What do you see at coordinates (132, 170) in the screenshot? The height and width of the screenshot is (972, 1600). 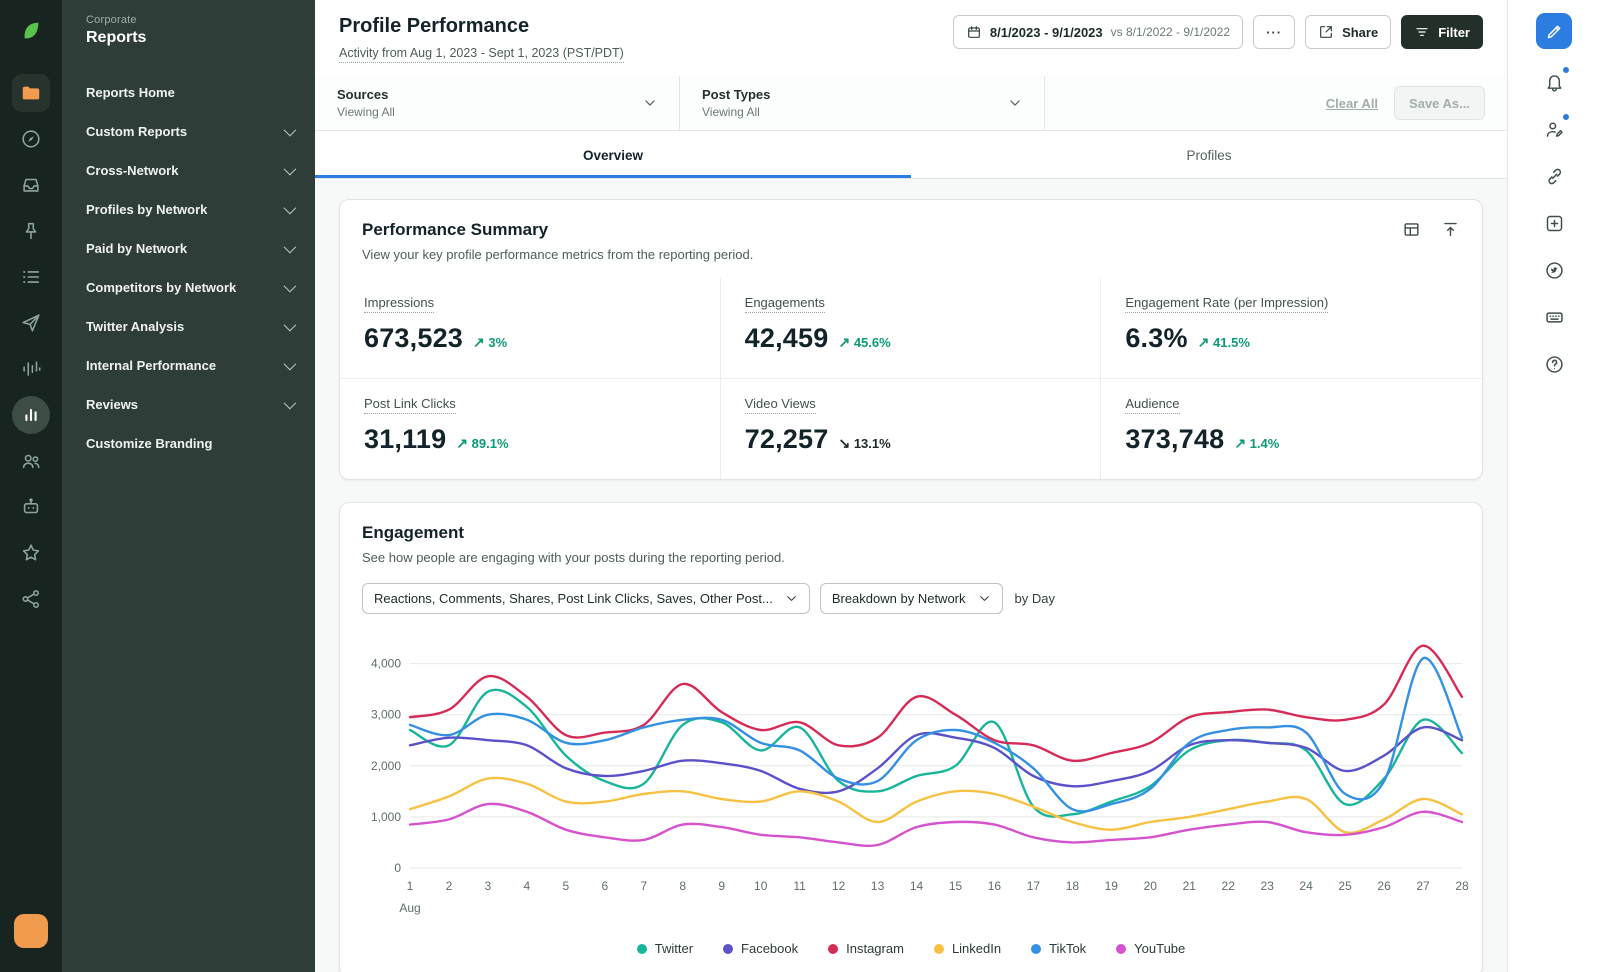 I see `sidebar-item-label: Cross-Network` at bounding box center [132, 170].